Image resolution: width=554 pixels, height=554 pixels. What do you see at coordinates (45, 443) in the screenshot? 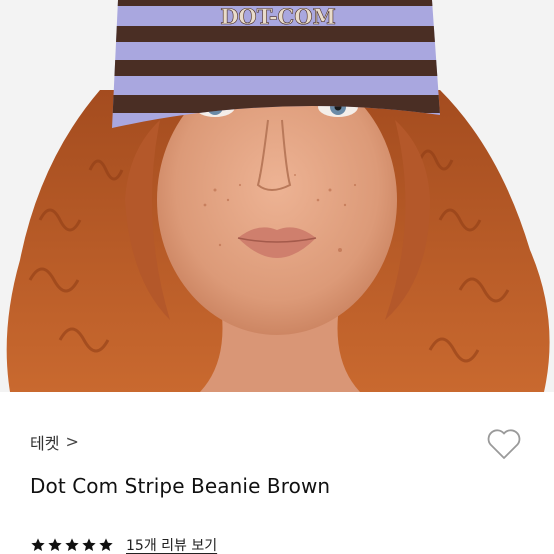
I see `brand-name: 테켓` at bounding box center [45, 443].